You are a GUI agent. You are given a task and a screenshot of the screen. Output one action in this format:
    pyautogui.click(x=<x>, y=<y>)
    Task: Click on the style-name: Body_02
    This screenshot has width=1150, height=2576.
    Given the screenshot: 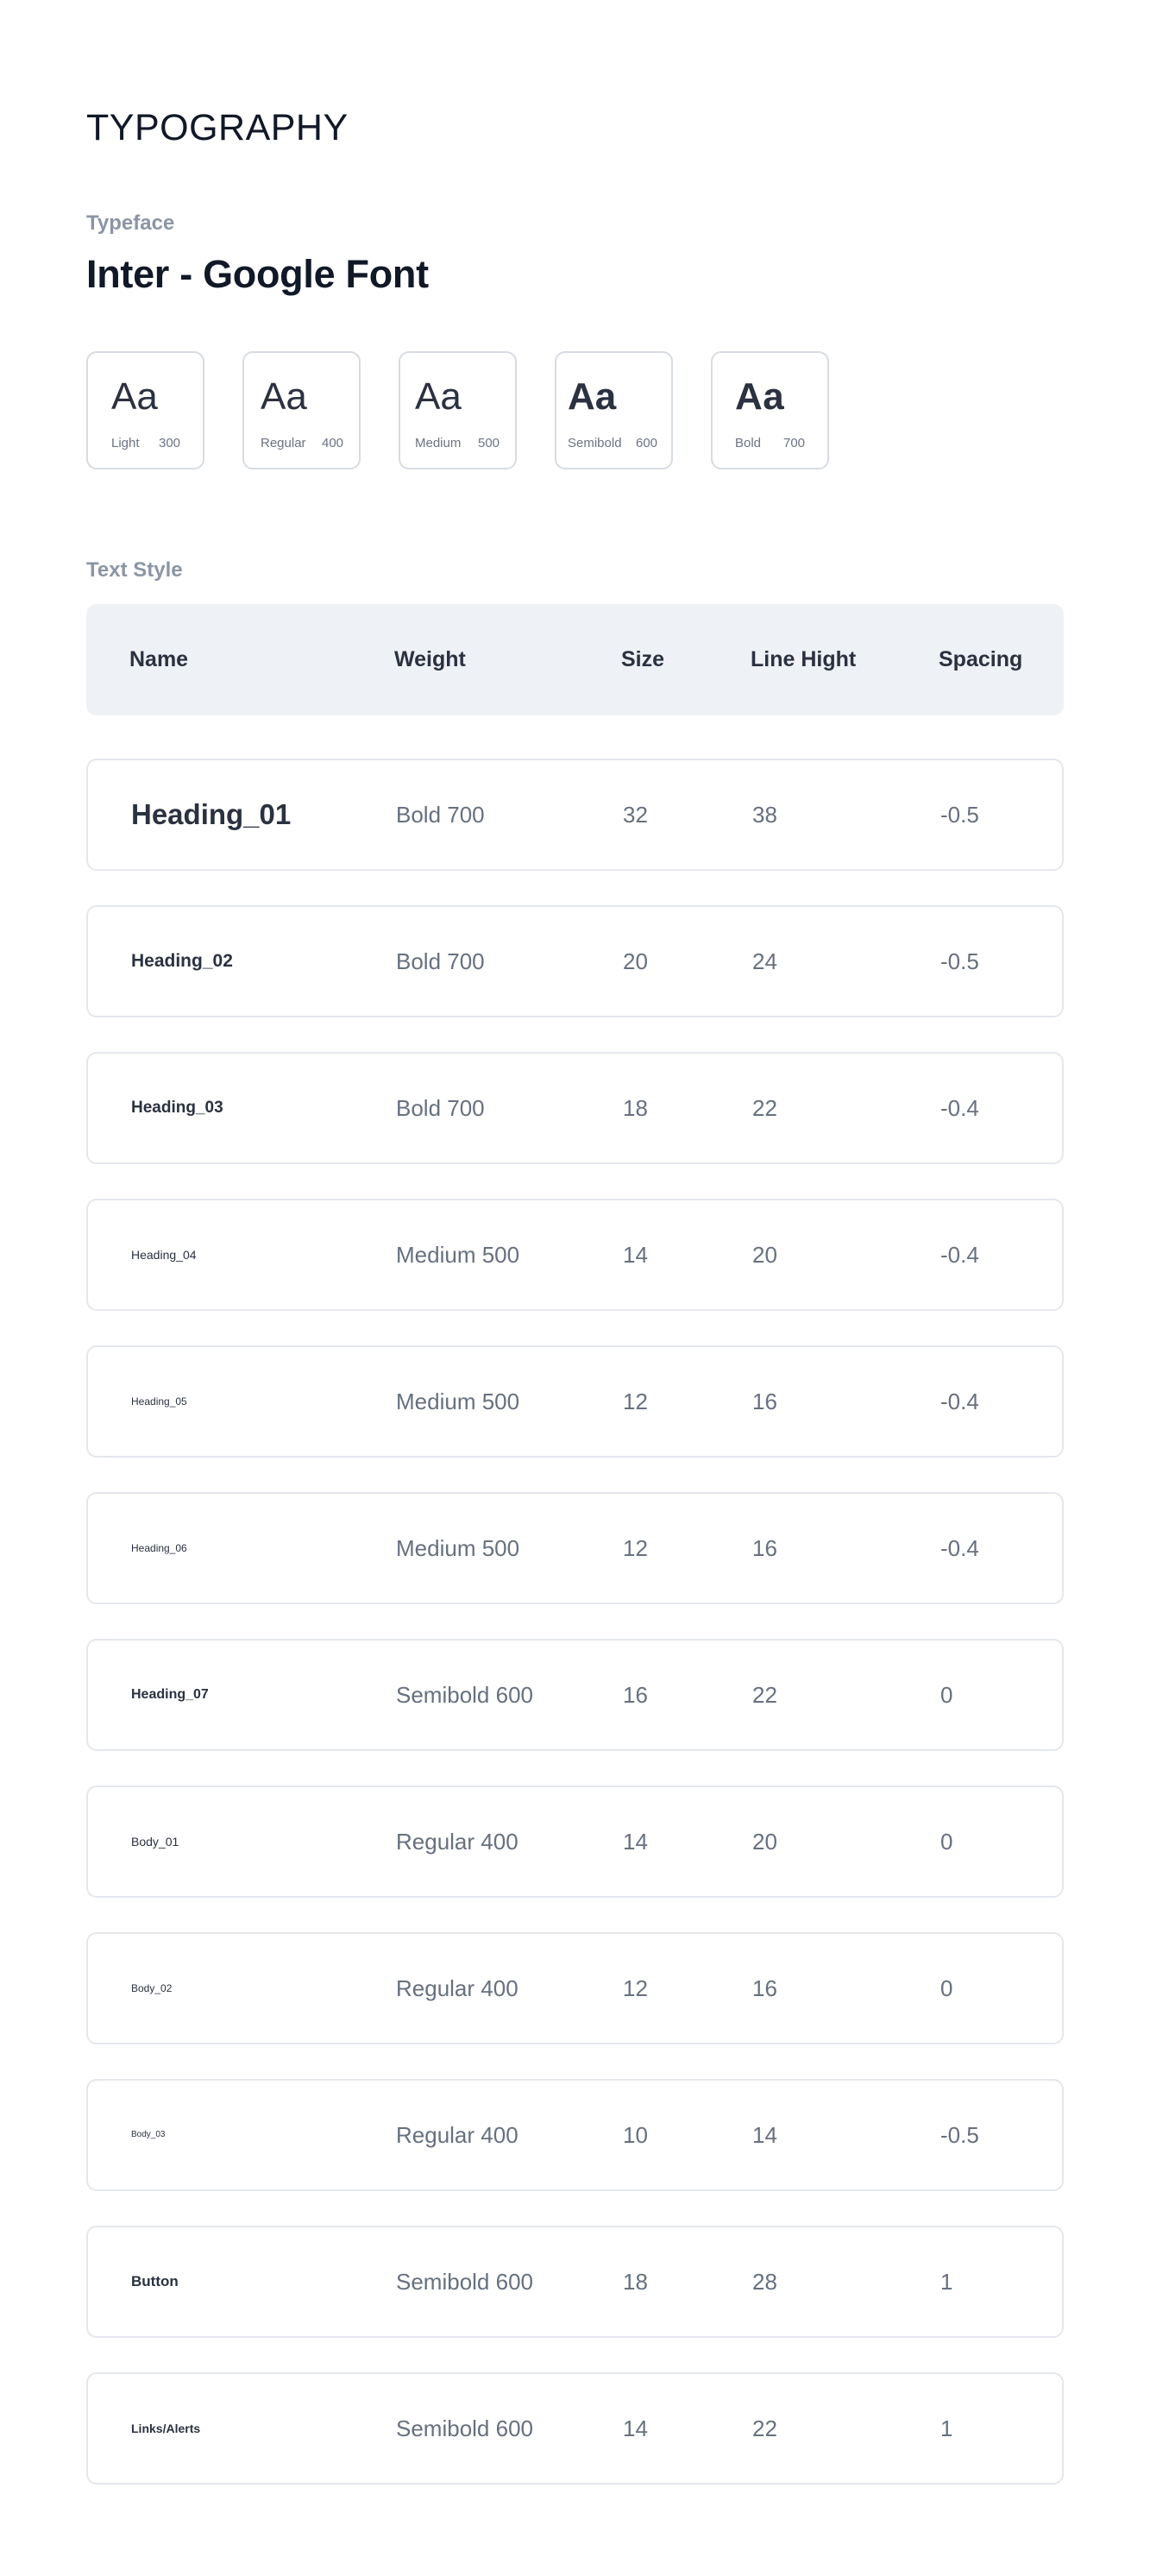 What is the action you would take?
    pyautogui.click(x=152, y=1988)
    